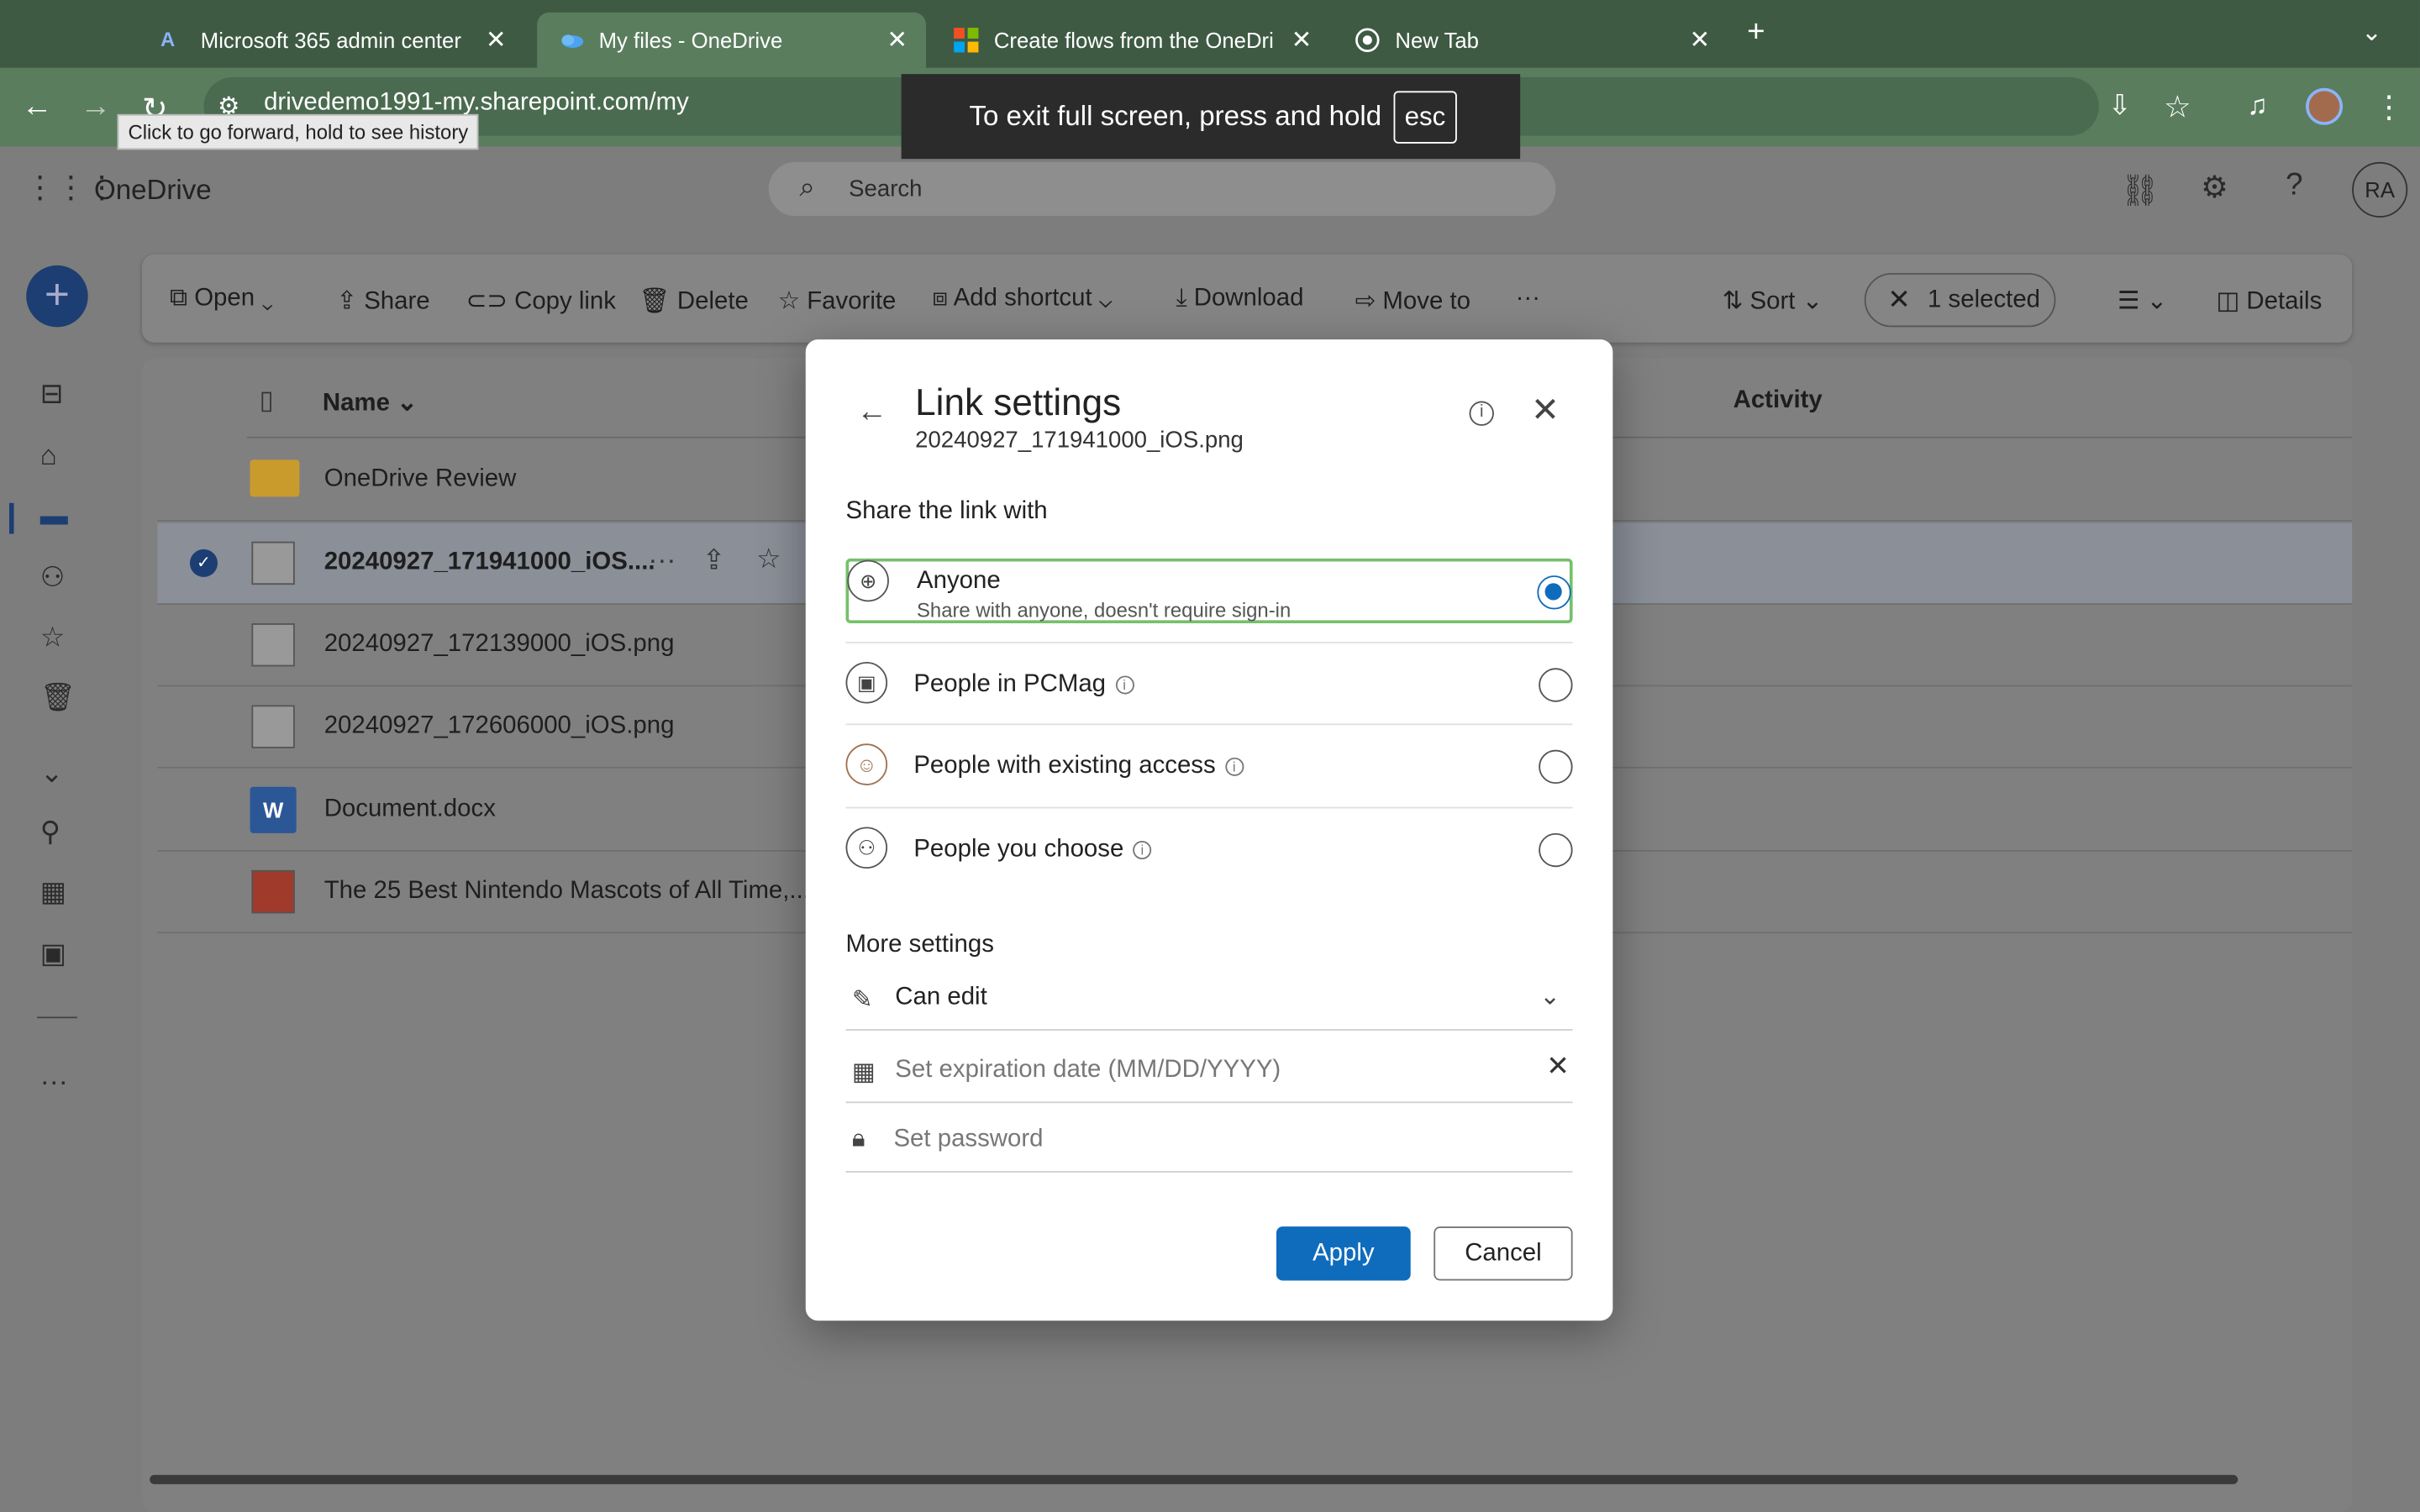 Image resolution: width=2420 pixels, height=1512 pixels. I want to click on profile-avatar, so click(2325, 106).